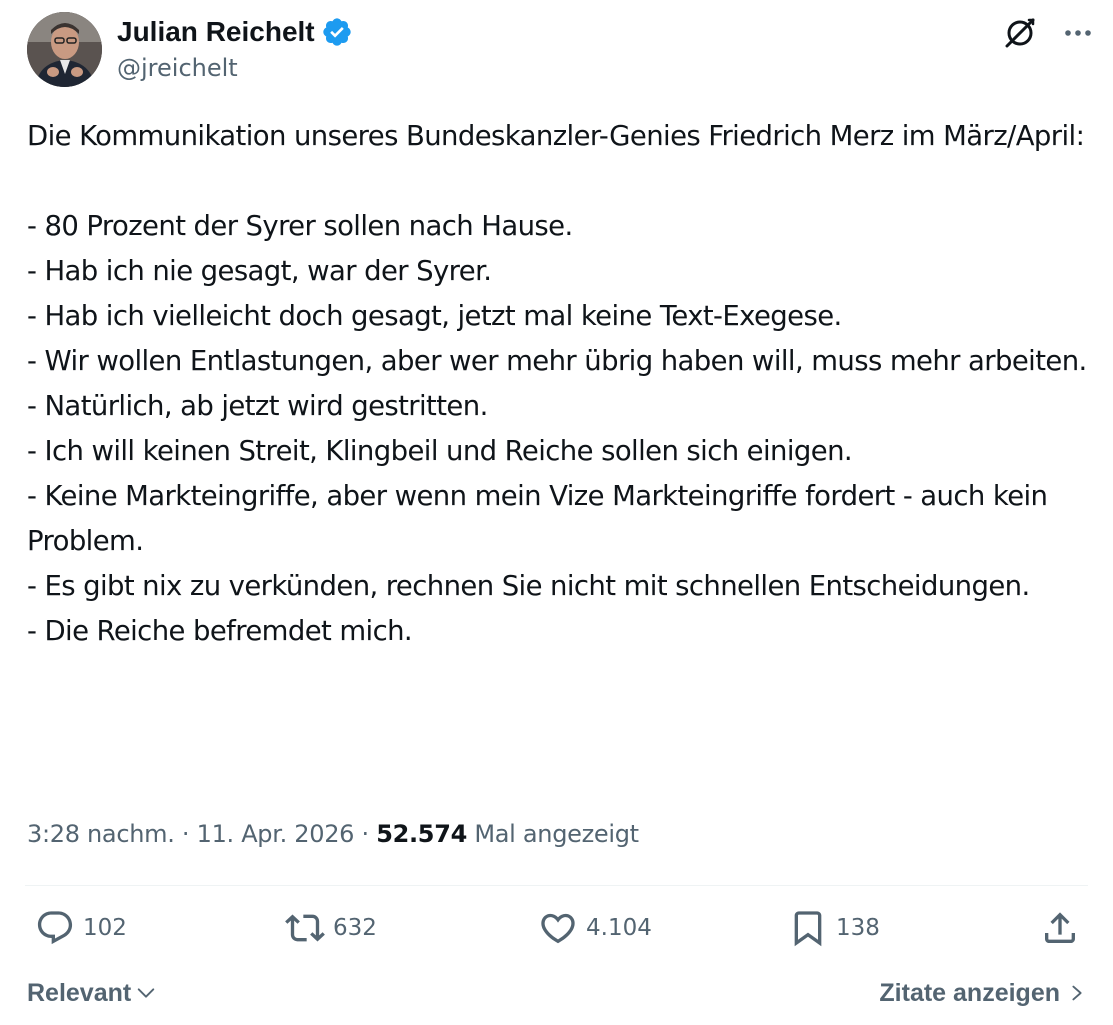 This screenshot has height=1025, width=1113. Describe the element at coordinates (969, 992) in the screenshot. I see `quotes-label: Zitate anzeigen` at that location.